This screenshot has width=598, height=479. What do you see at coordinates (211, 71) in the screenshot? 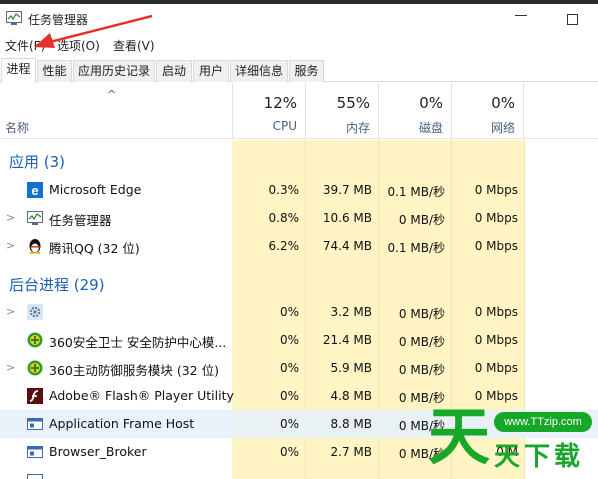
I see `tab-users: 用户` at bounding box center [211, 71].